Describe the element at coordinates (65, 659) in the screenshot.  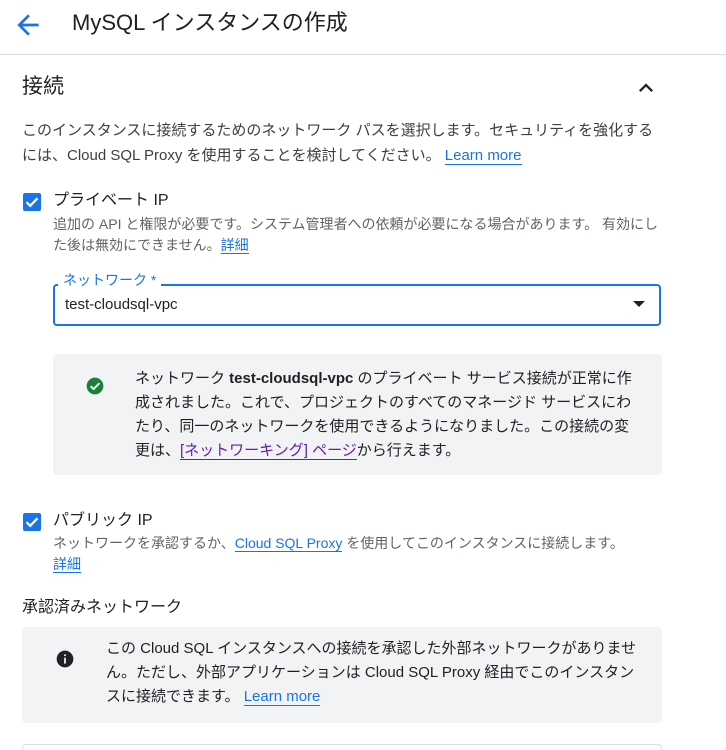
I see `info-icon` at that location.